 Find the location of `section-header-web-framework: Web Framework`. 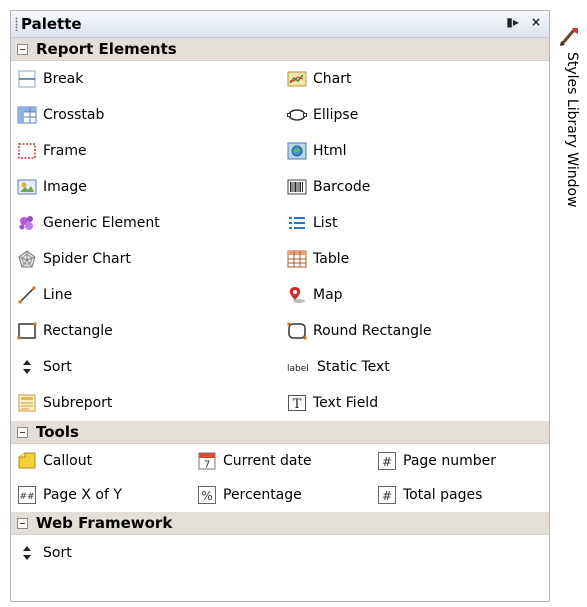

section-header-web-framework: Web Framework is located at coordinates (280, 523).